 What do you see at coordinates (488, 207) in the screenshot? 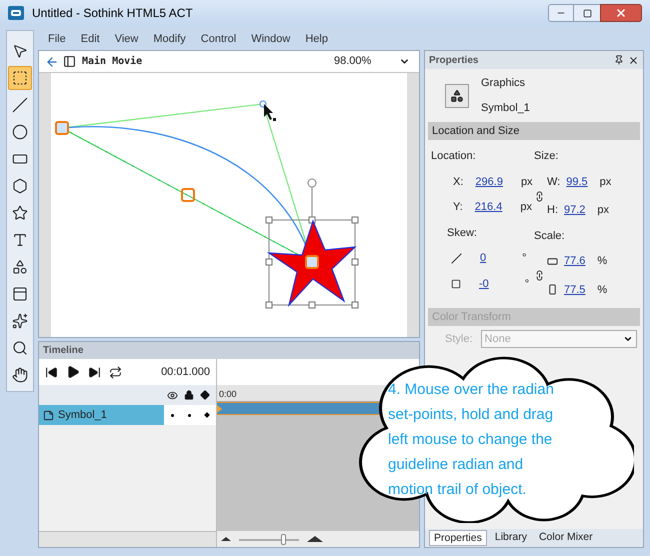
I see `value-link: 216.4` at bounding box center [488, 207].